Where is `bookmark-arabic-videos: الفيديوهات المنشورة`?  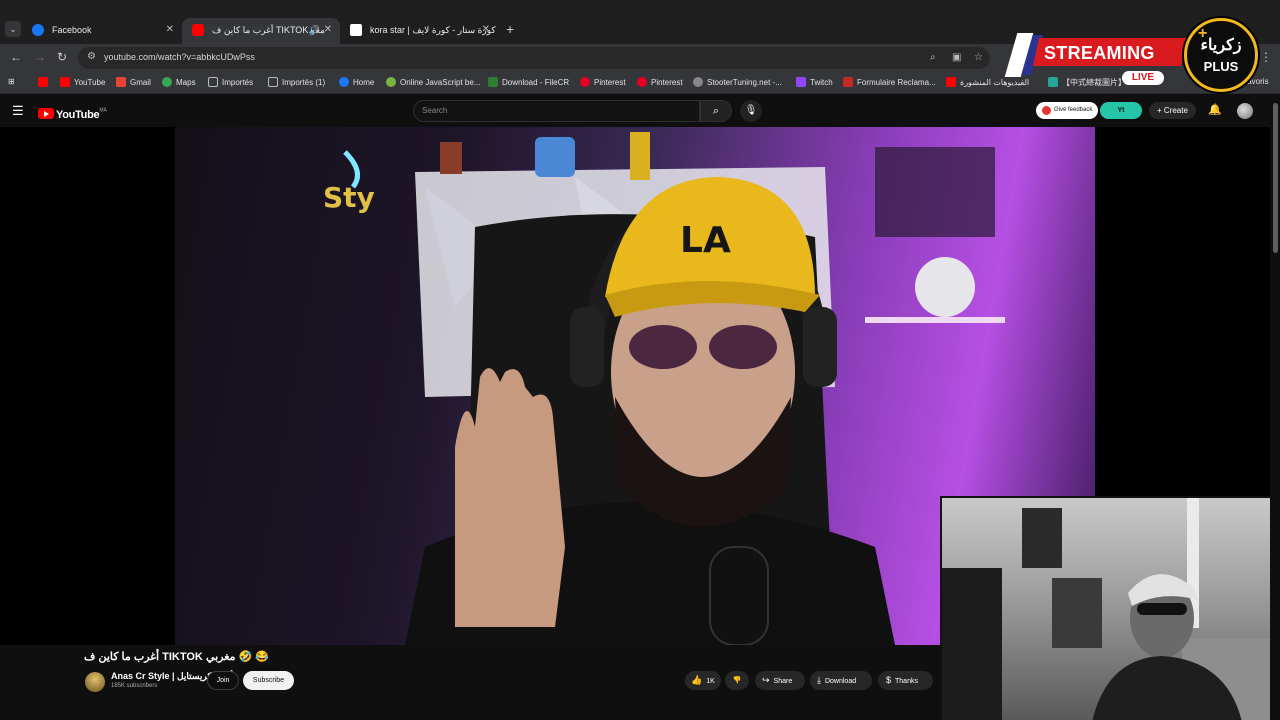
bookmark-arabic-videos: الفيديوهات المنشورة is located at coordinates (987, 82).